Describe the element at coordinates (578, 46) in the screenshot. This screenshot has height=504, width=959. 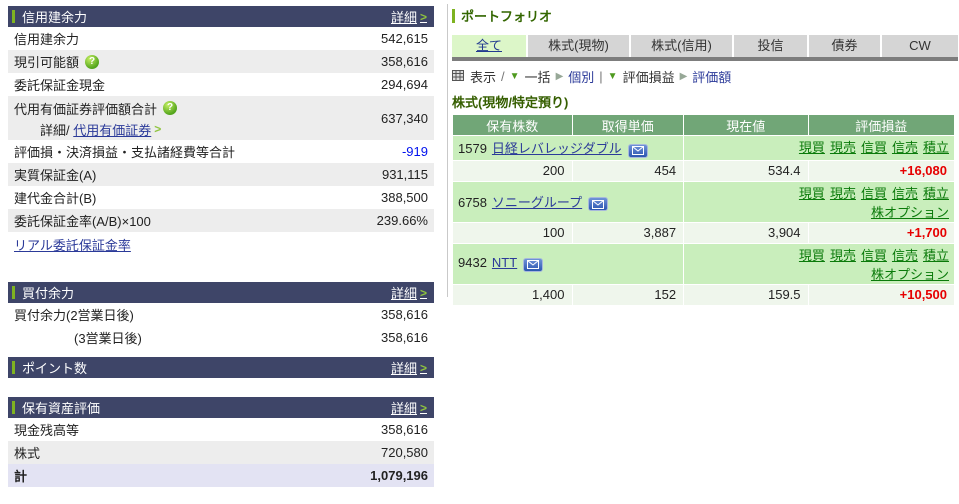
I see `tab-stocks-cash: 株式(現物)` at that location.